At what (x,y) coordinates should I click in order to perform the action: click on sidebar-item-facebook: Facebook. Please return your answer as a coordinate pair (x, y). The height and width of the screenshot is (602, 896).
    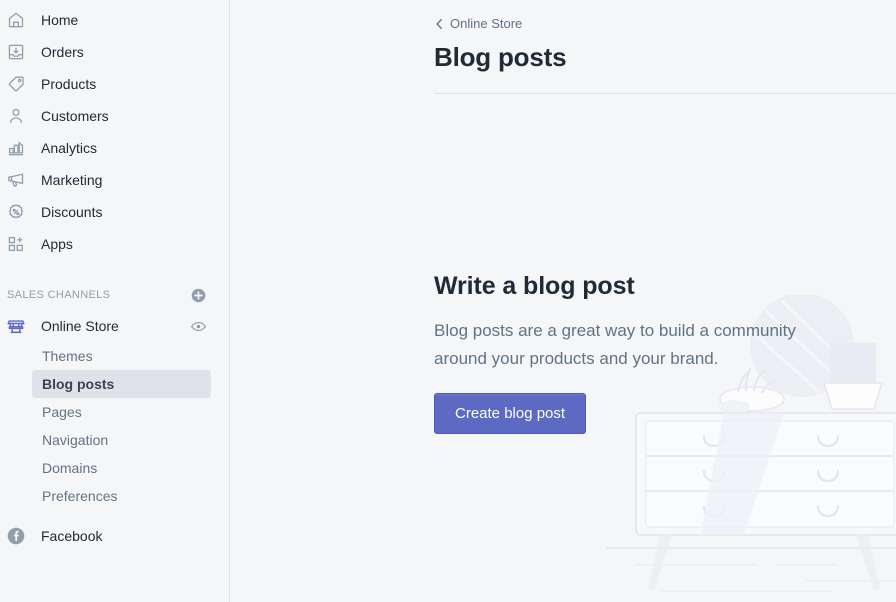
    Looking at the image, I should click on (114, 536).